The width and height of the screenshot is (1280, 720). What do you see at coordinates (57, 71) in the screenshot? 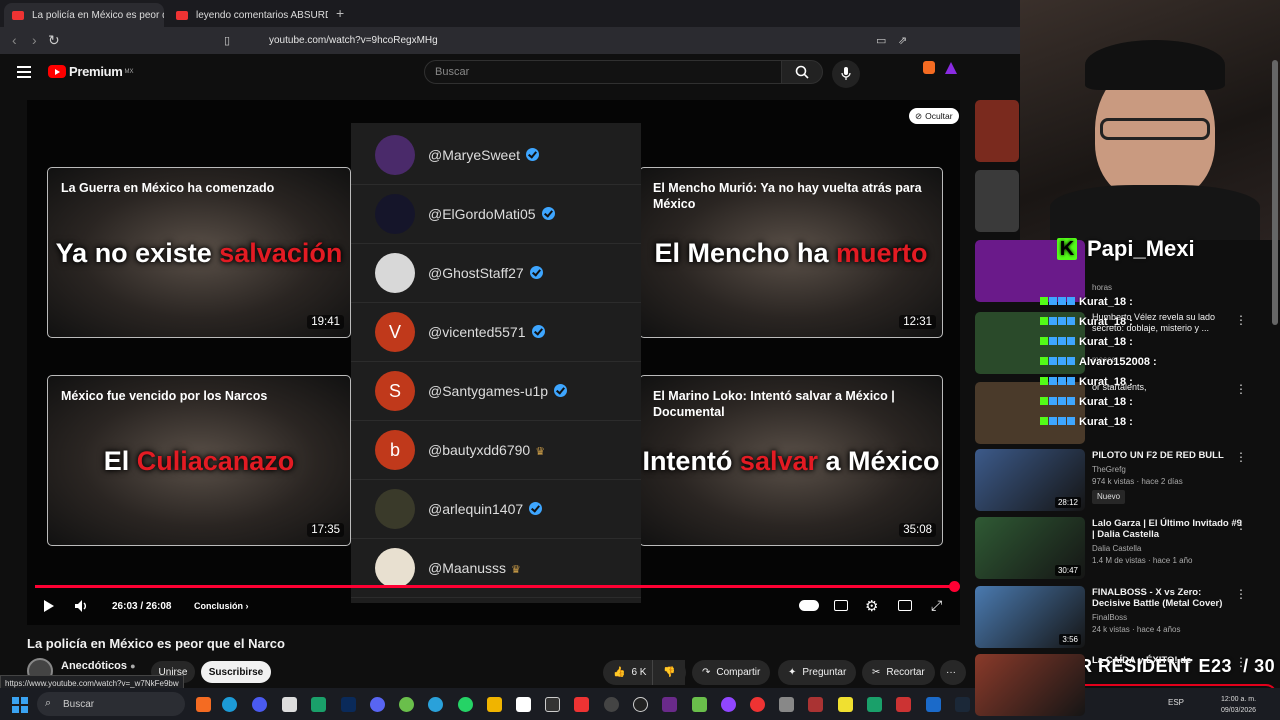
I see `youtube-logo-icon` at bounding box center [57, 71].